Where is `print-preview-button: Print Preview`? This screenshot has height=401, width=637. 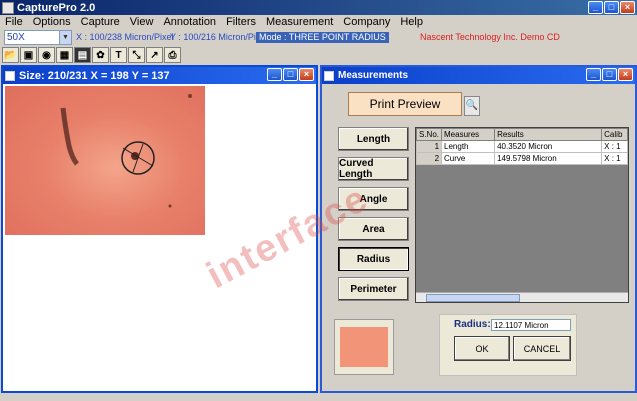 print-preview-button: Print Preview is located at coordinates (405, 104).